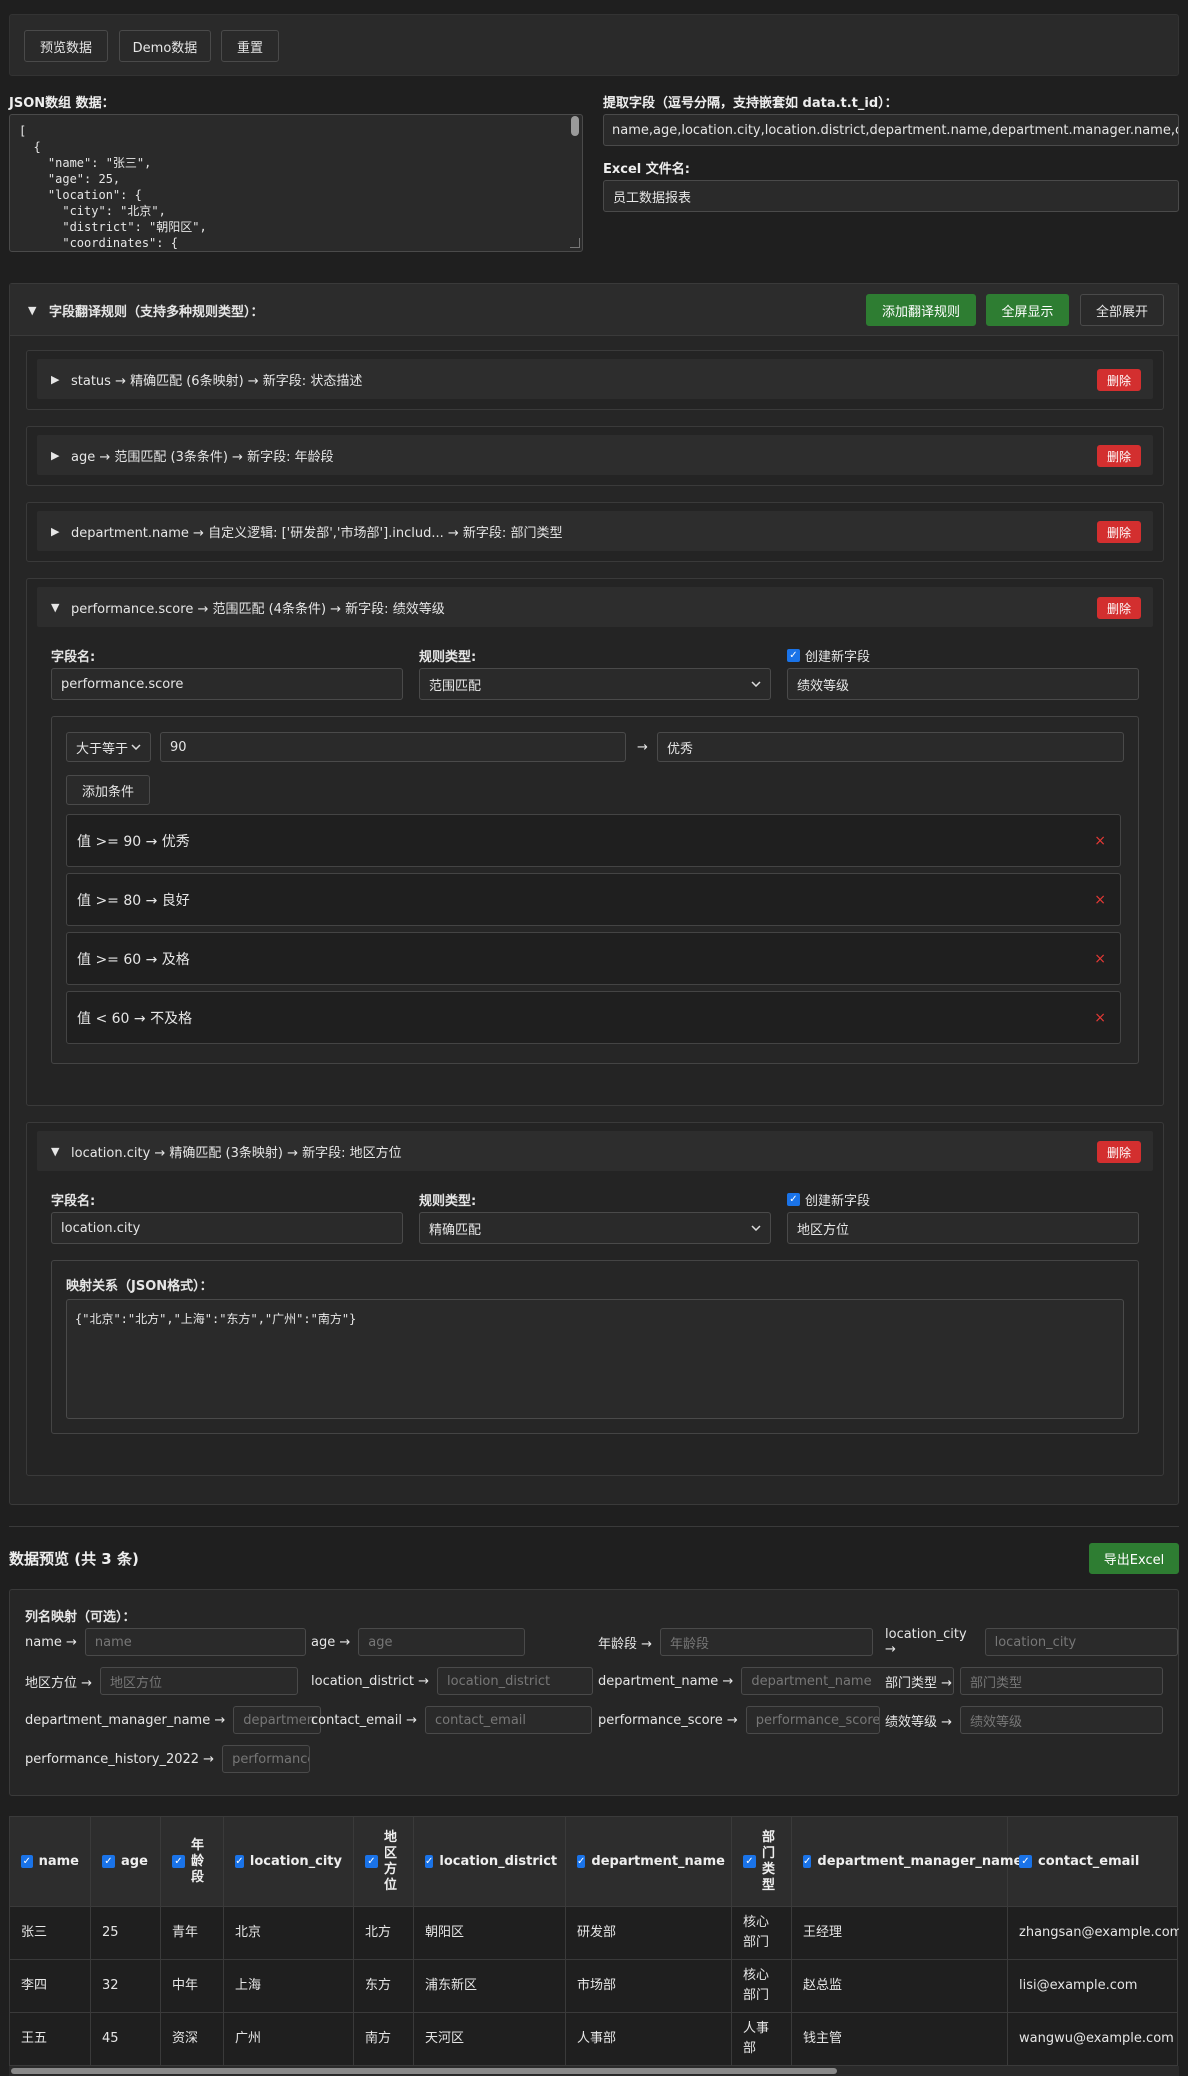 This screenshot has height=2076, width=1188. What do you see at coordinates (1062, 1681) in the screenshot?
I see `column-mapping-input: 部门类型` at bounding box center [1062, 1681].